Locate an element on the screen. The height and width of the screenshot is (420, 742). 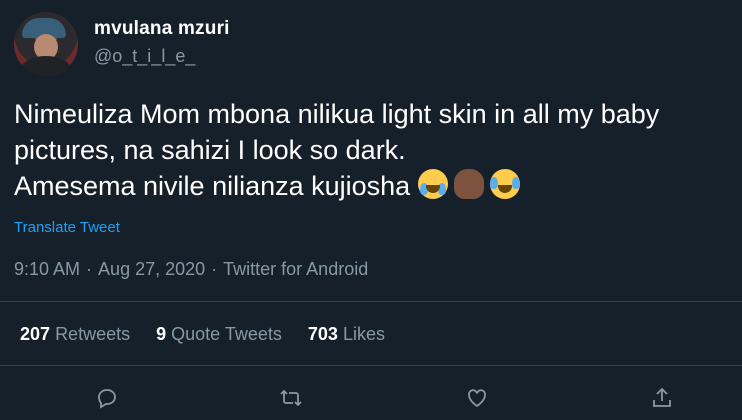
retweet-icon is located at coordinates (291, 398).